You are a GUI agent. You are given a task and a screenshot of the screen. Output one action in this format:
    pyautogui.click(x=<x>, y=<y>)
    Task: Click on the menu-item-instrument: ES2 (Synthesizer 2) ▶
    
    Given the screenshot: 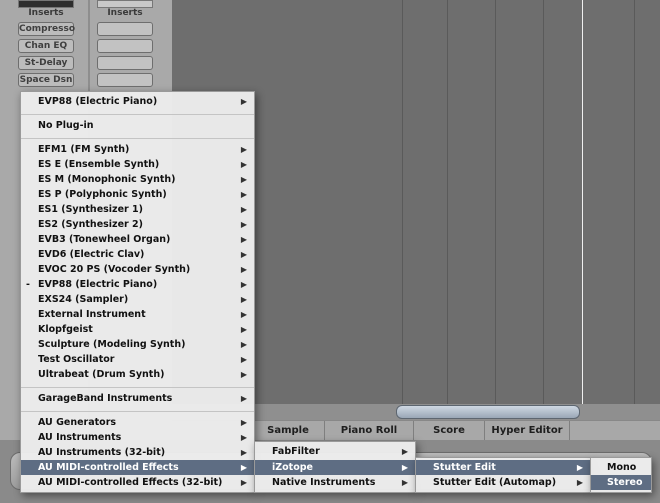 What is the action you would take?
    pyautogui.click(x=137, y=224)
    